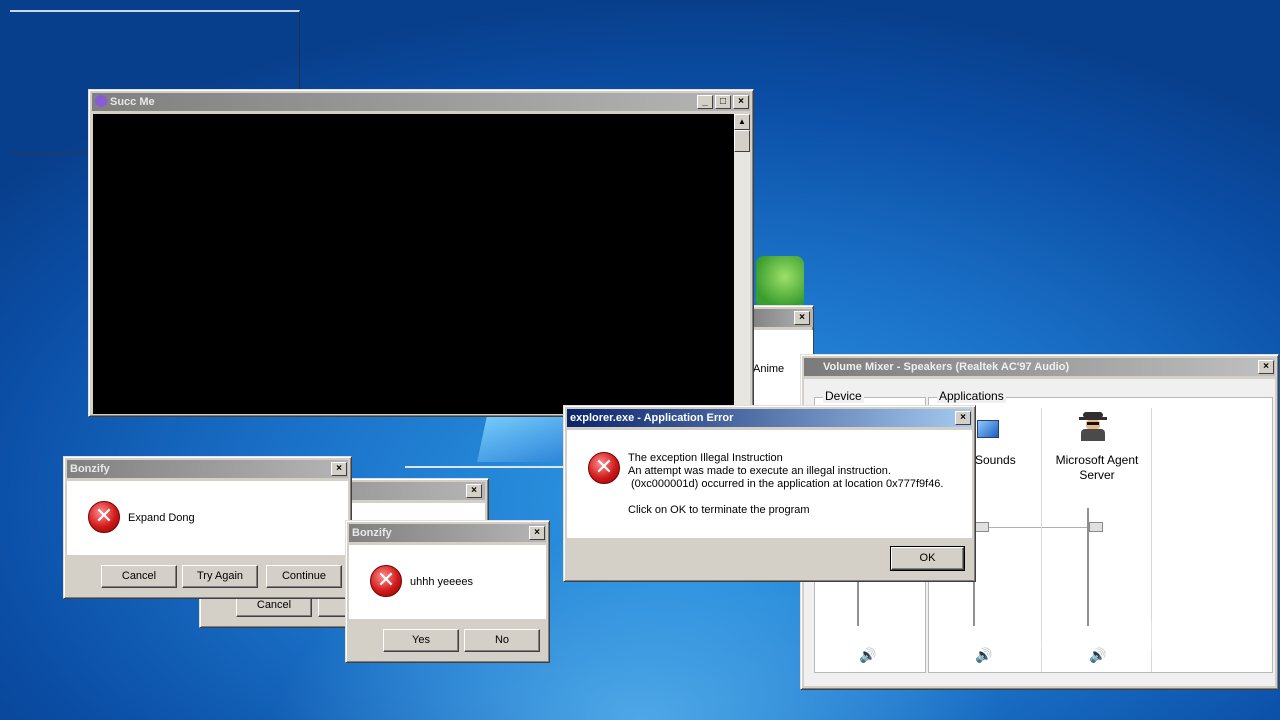 This screenshot has width=1280, height=720. I want to click on no-button: No, so click(502, 640).